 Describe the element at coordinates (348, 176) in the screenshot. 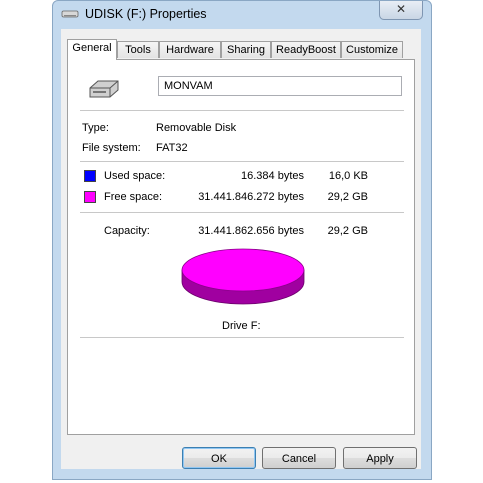

I see `used-space-size: 16,0 KB` at that location.